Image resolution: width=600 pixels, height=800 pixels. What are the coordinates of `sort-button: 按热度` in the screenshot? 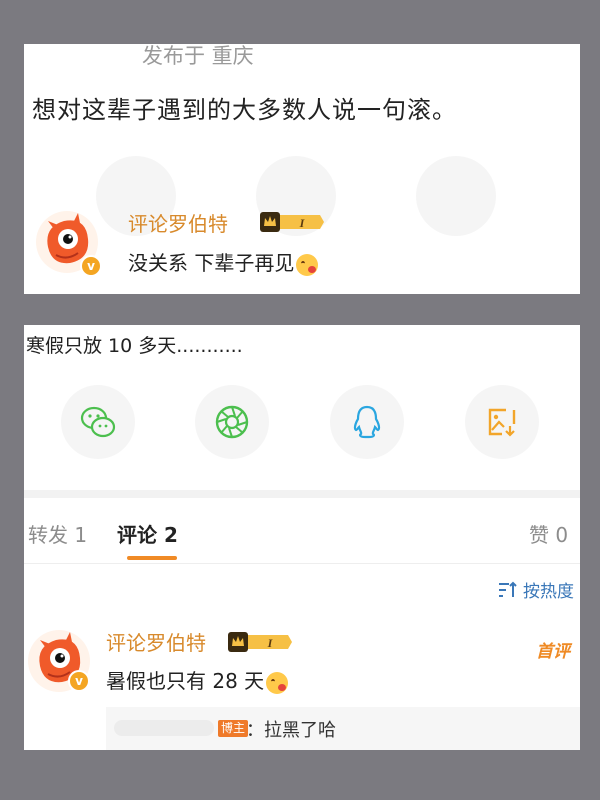 It's located at (535, 589).